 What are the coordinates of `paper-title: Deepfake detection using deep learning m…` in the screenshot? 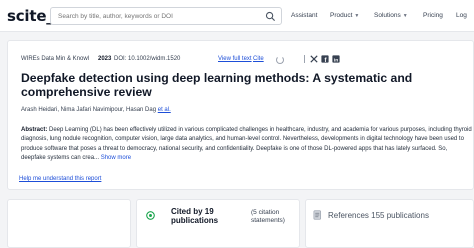 It's located at (217, 85).